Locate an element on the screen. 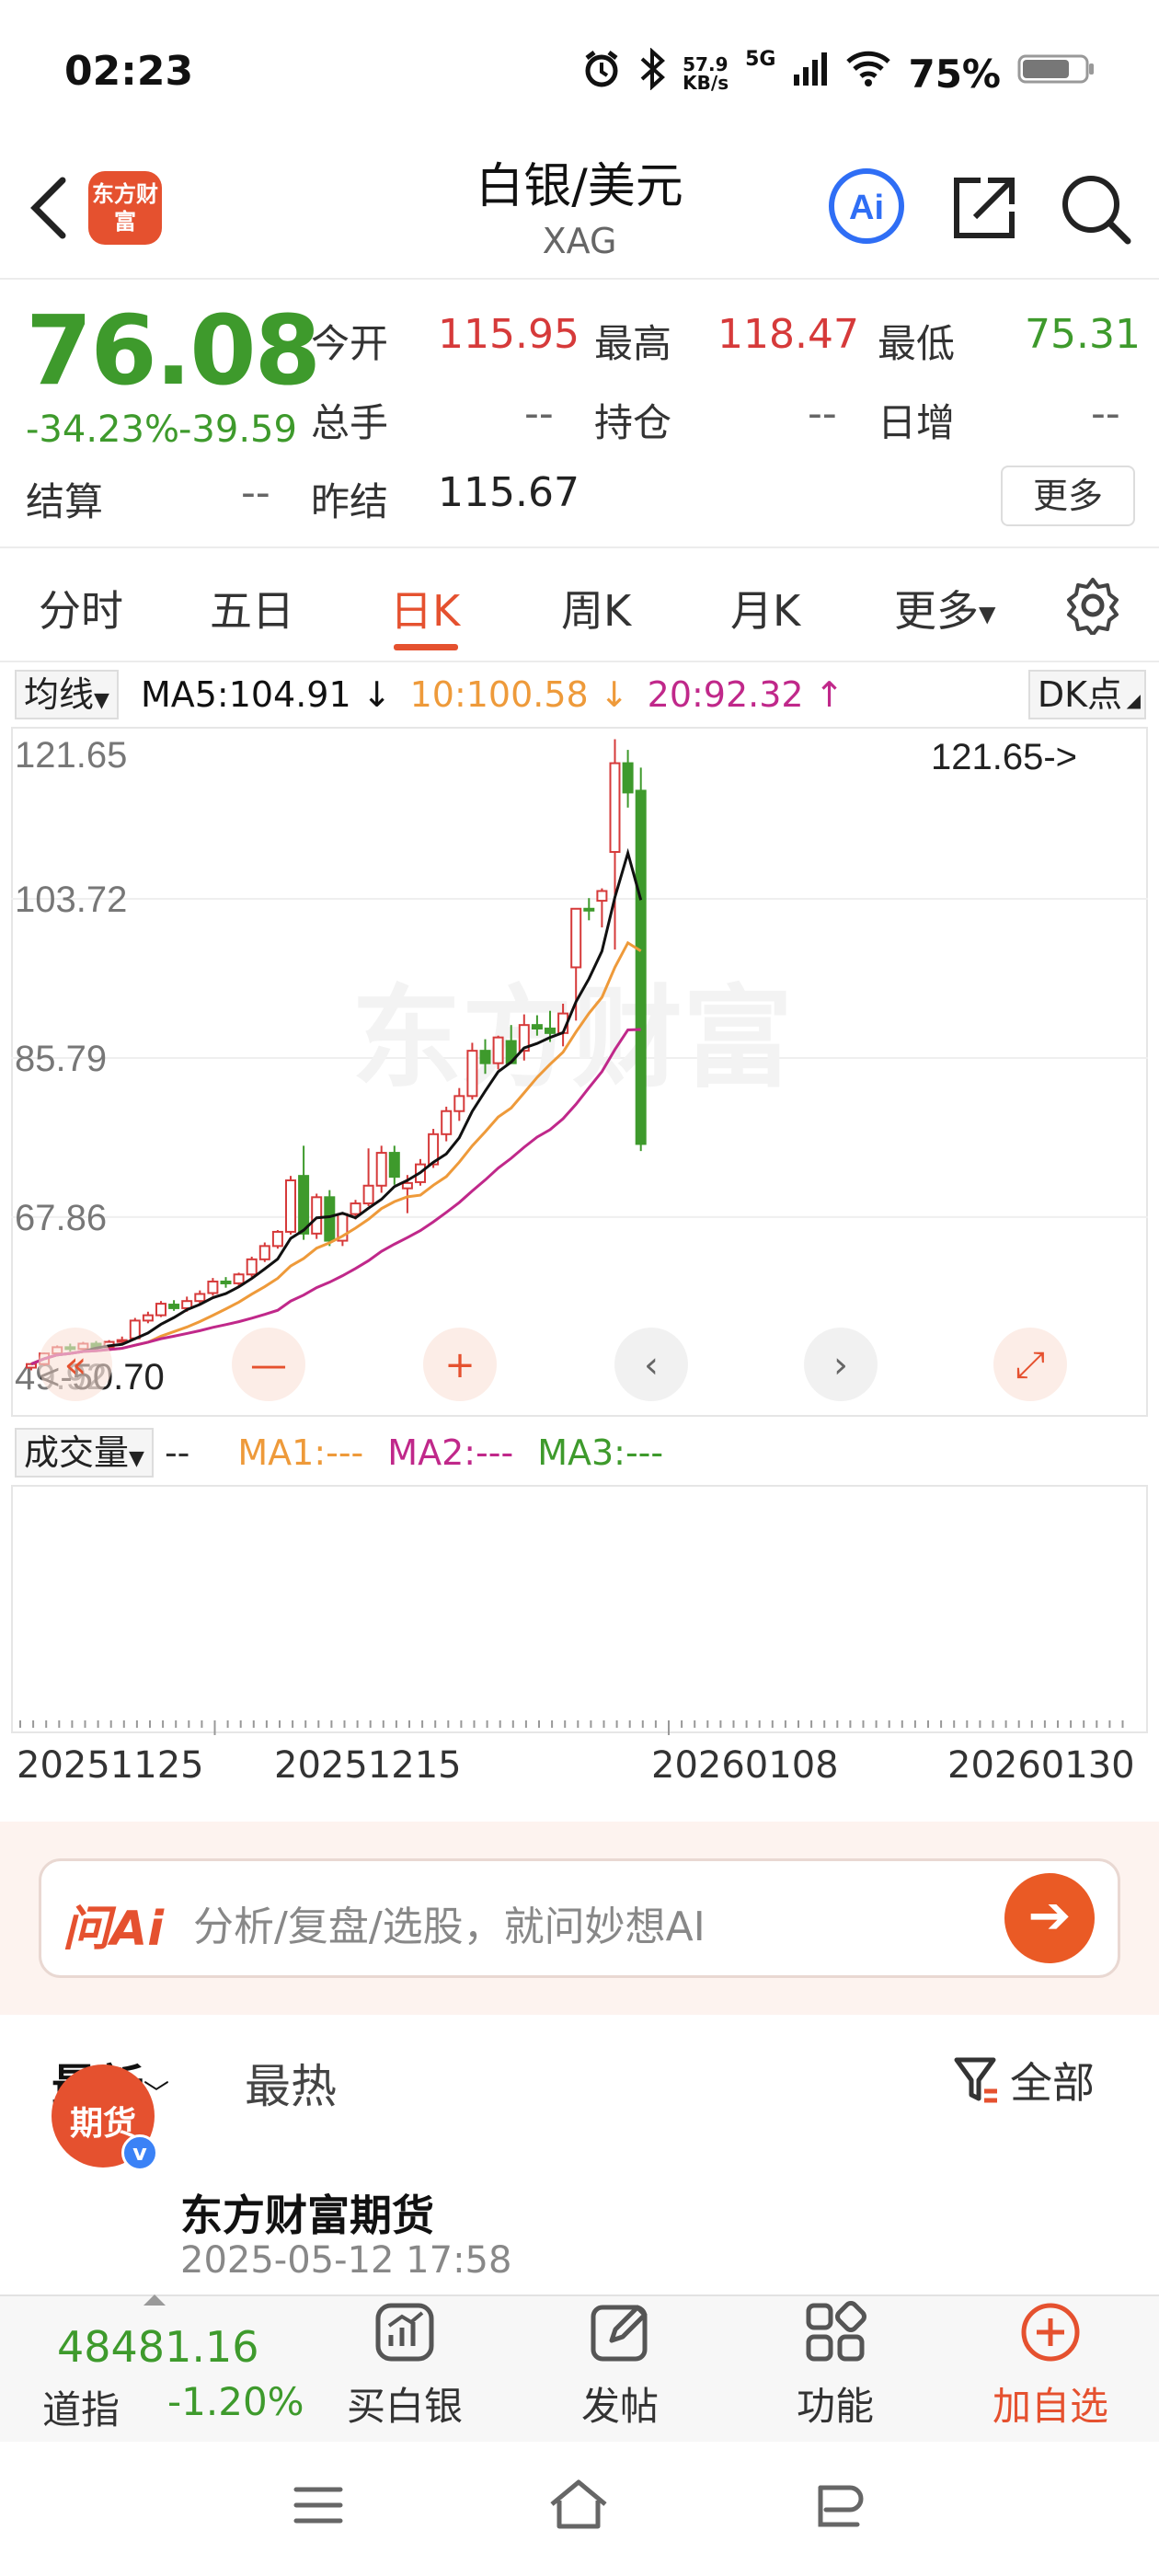 This screenshot has height=2576, width=1159. indicator-select: 均线▼ is located at coordinates (67, 694).